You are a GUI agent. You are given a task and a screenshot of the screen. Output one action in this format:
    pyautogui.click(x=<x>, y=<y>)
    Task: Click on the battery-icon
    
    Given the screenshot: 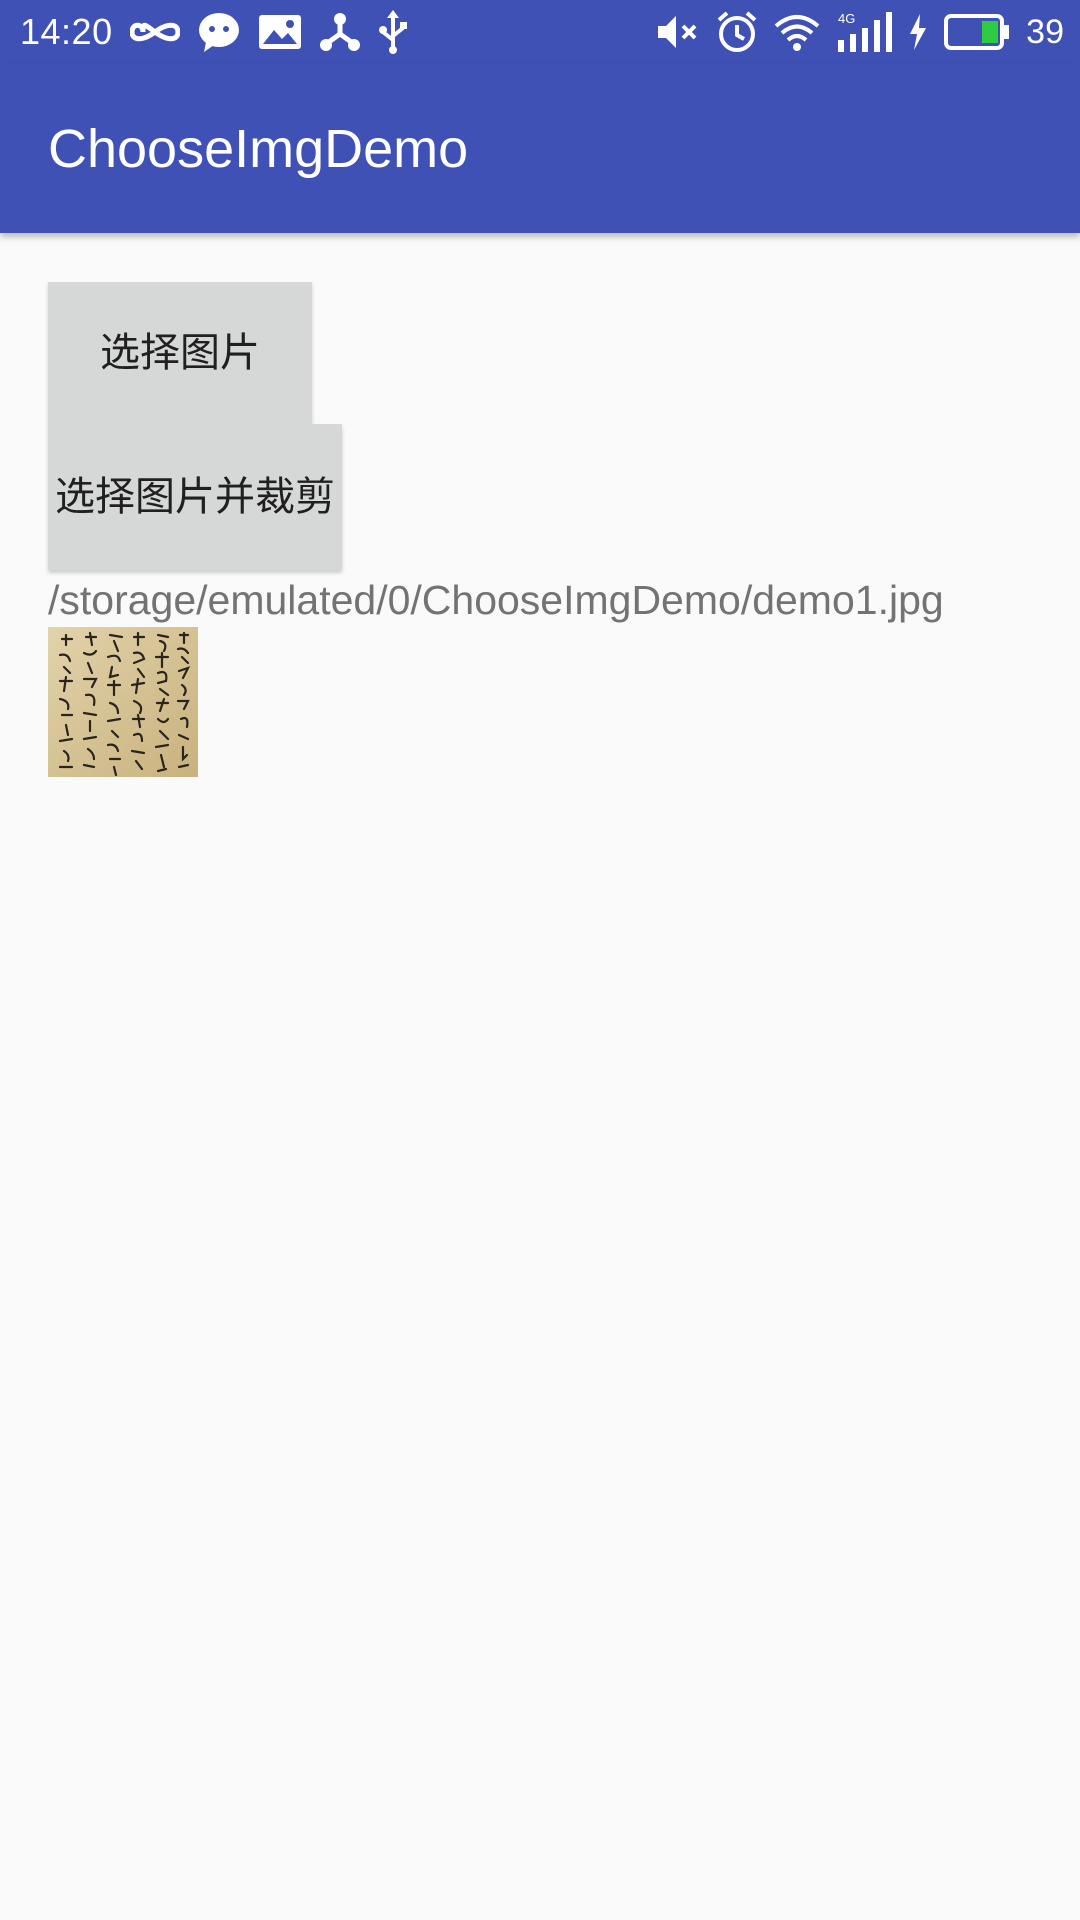 What is the action you would take?
    pyautogui.click(x=977, y=32)
    